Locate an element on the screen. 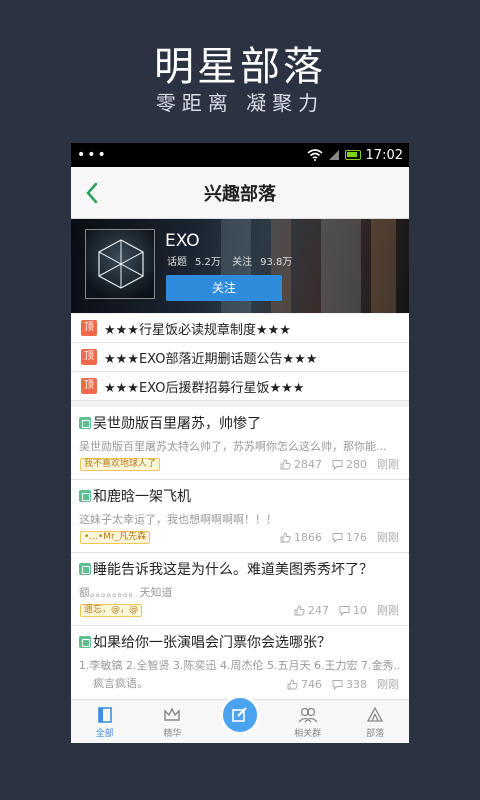 The image size is (480, 800). like-count: 746 is located at coordinates (311, 684).